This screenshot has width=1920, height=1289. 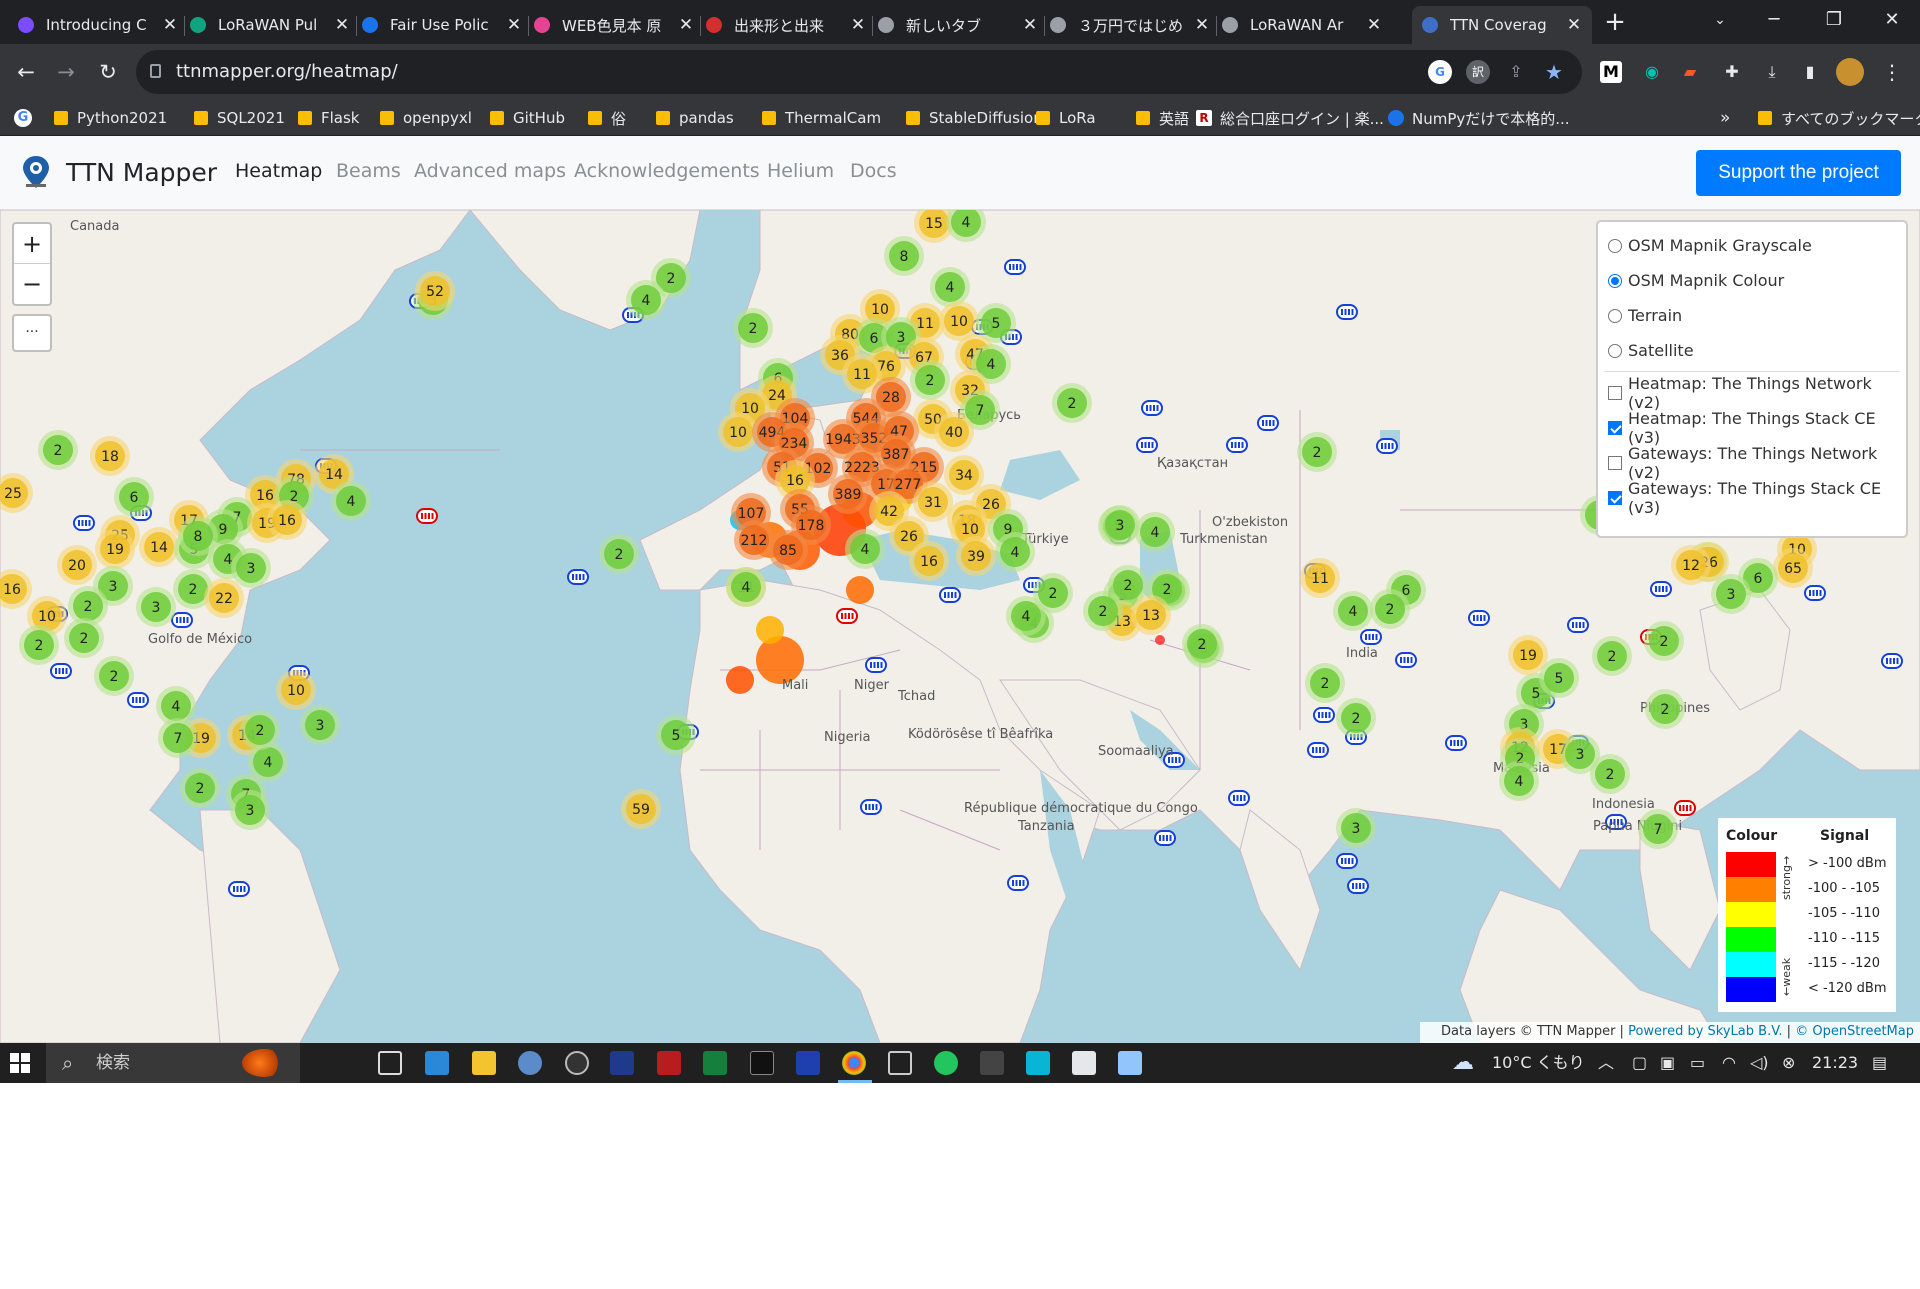 I want to click on nav-link-beams: Beams, so click(x=368, y=171).